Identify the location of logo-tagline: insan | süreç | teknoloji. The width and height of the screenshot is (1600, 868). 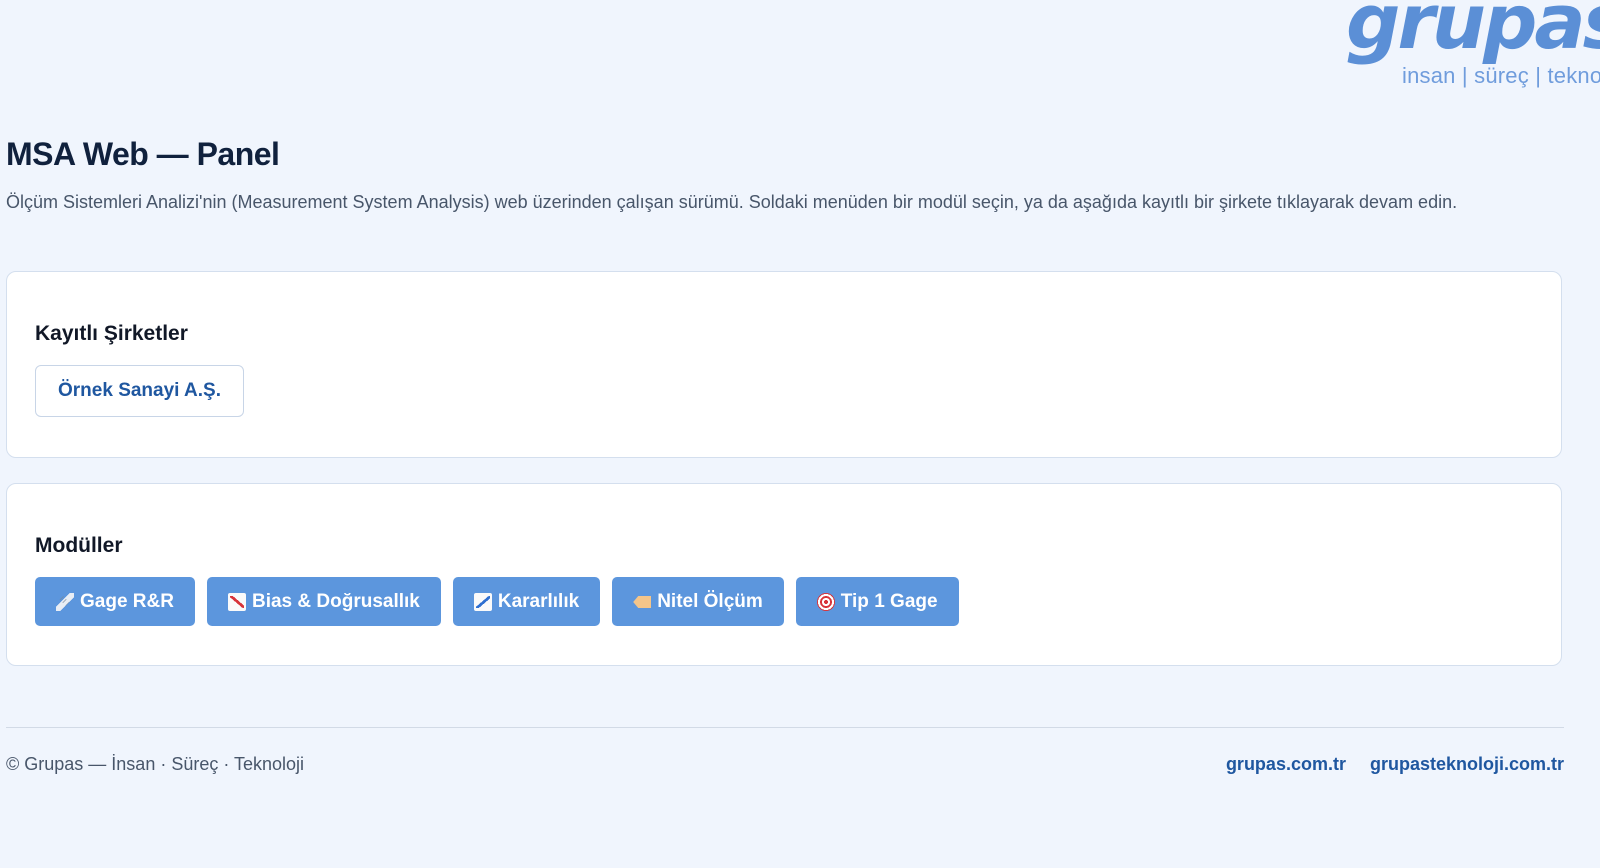
(1501, 75).